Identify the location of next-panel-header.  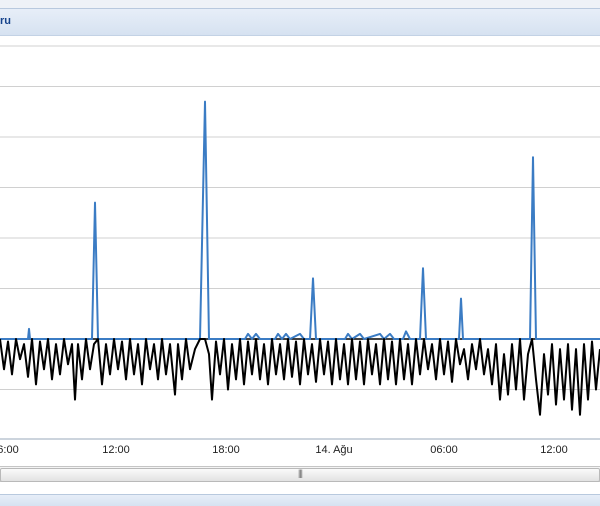
(300, 500).